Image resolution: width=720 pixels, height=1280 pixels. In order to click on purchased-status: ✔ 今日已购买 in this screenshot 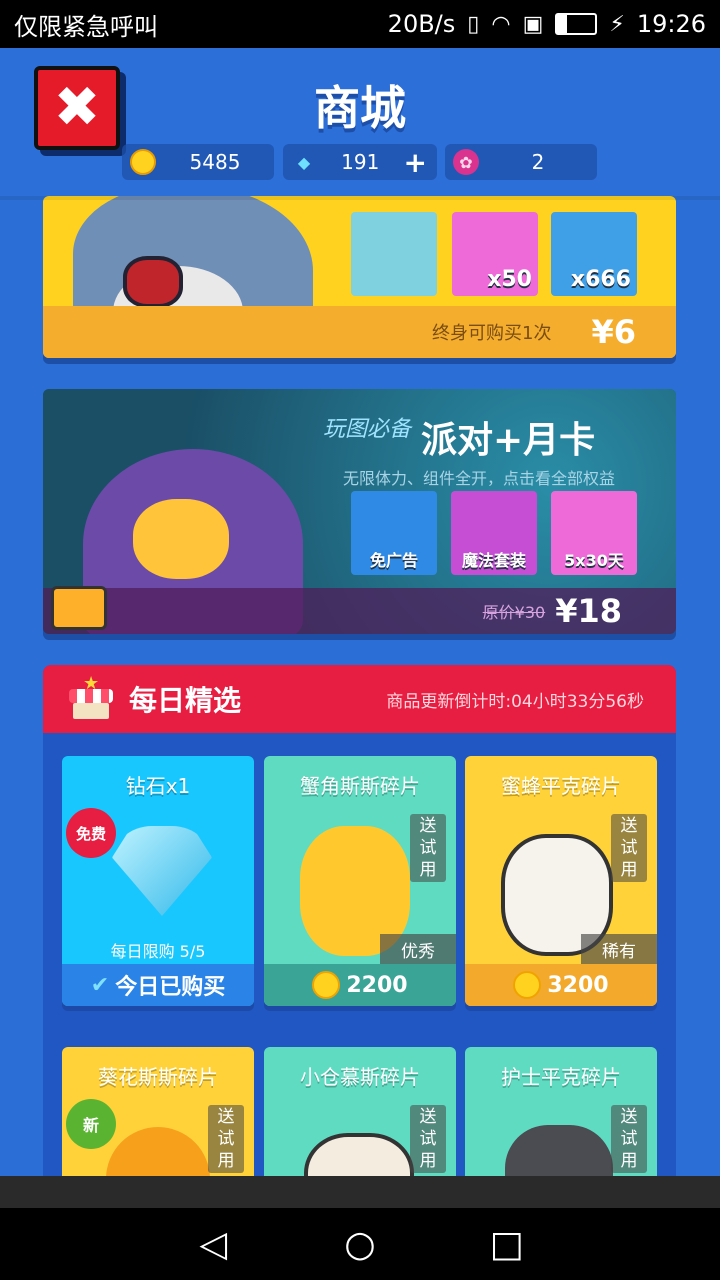, I will do `click(158, 985)`.